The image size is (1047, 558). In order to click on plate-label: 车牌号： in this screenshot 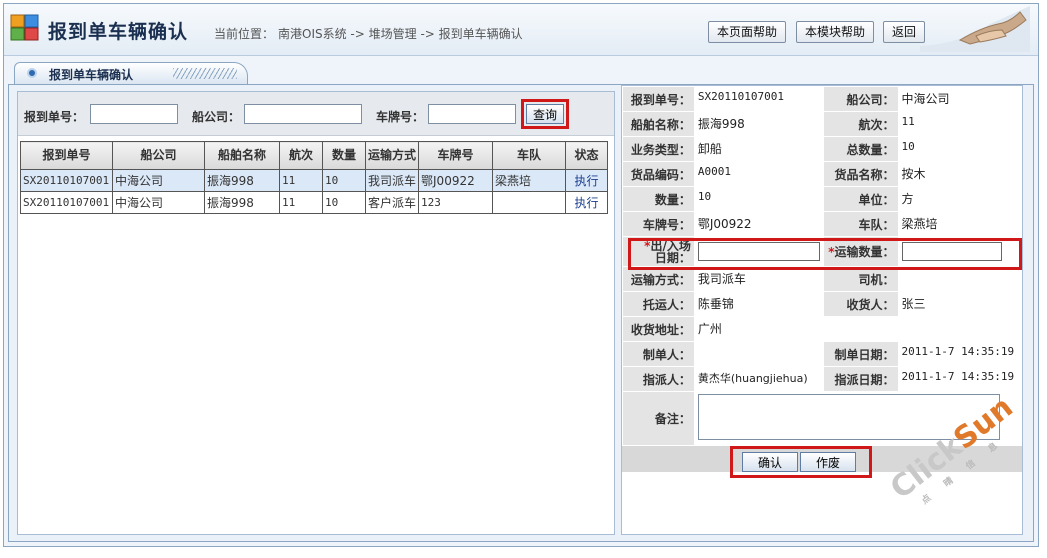, I will do `click(658, 224)`.